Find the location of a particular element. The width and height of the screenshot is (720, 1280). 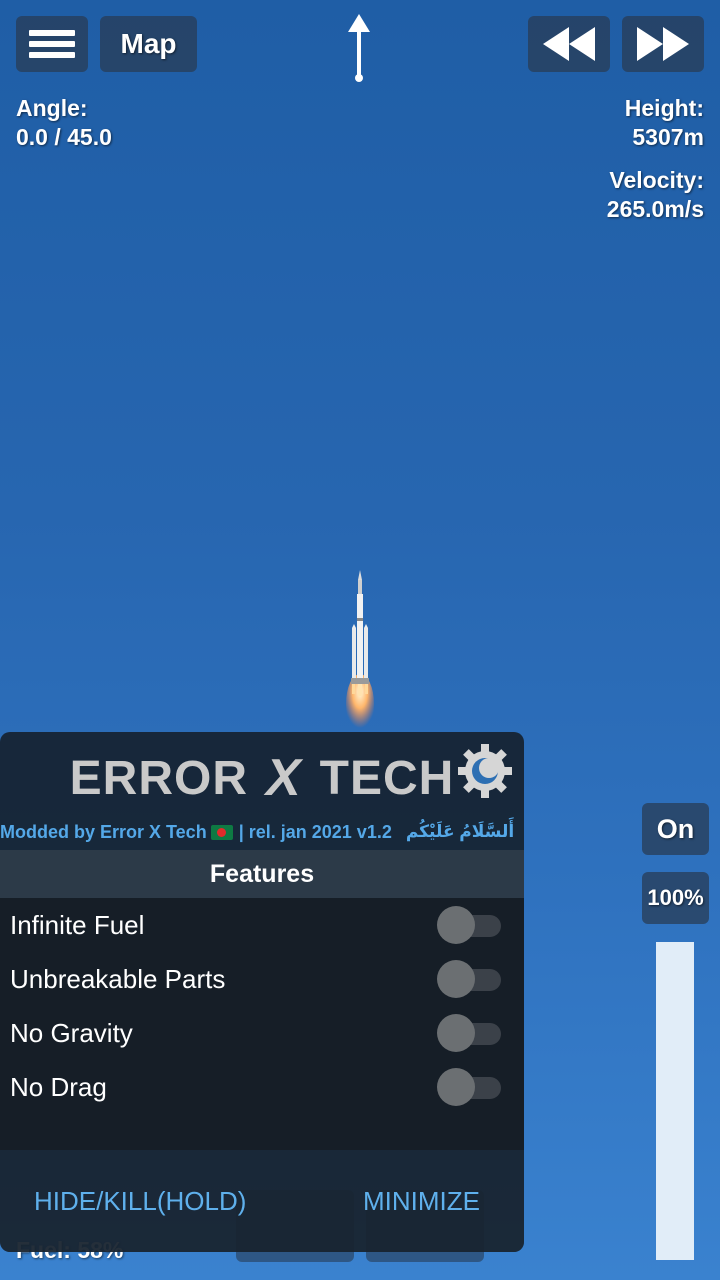

throttle-slider is located at coordinates (675, 1101).